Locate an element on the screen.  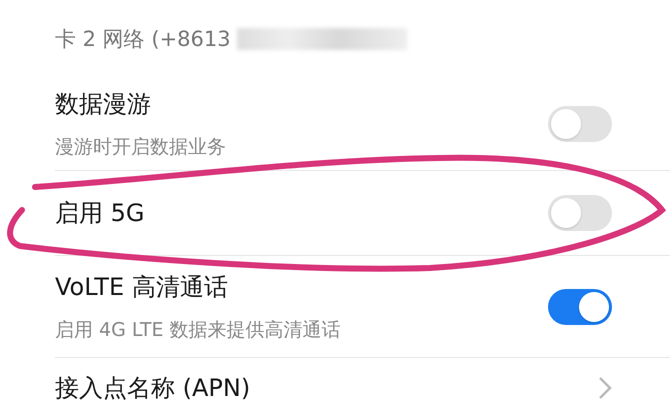
setting-title: 数据漫游 is located at coordinates (103, 104).